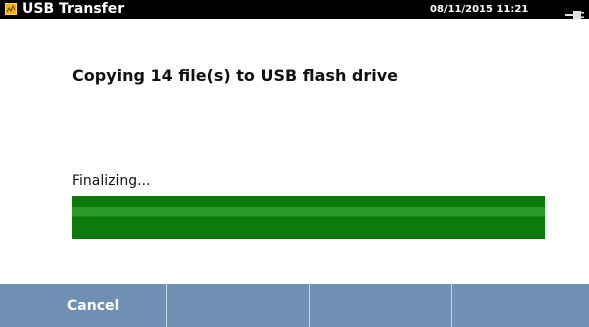 This screenshot has width=589, height=327. Describe the element at coordinates (73, 9) in the screenshot. I see `window-title: USB Transfer` at that location.